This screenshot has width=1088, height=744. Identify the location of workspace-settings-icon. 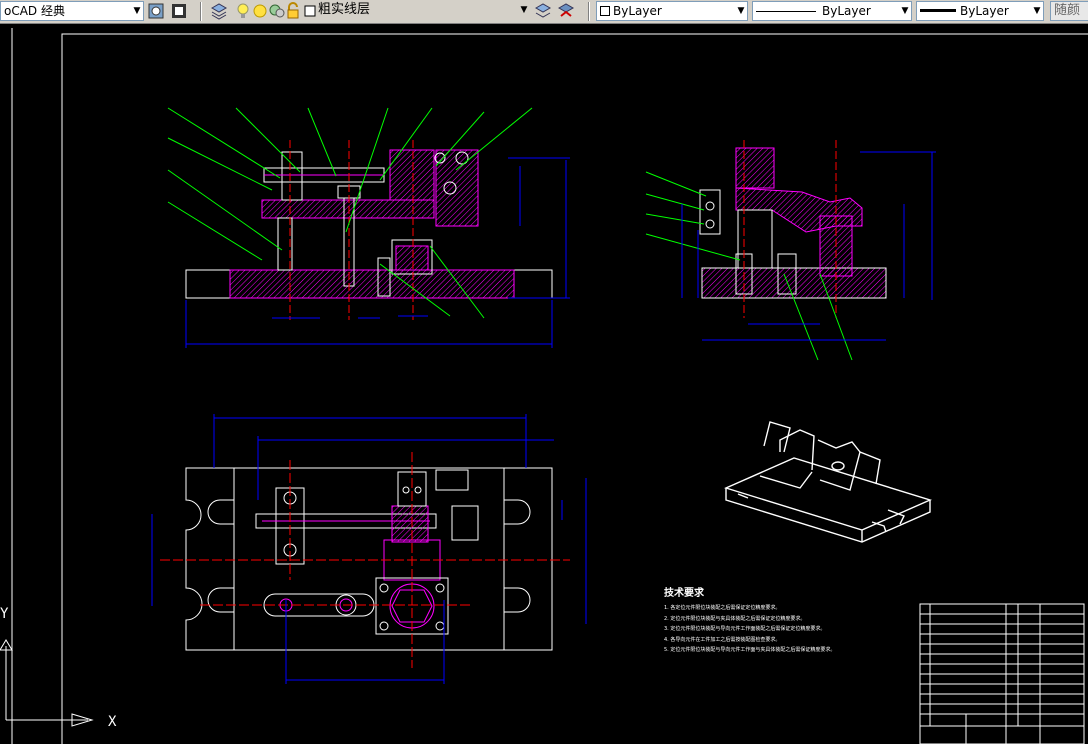
(156, 11).